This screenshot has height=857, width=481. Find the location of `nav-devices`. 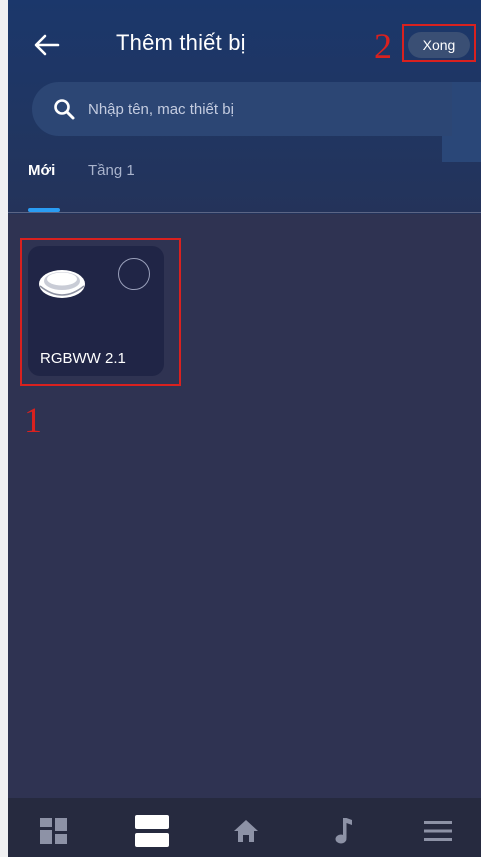

nav-devices is located at coordinates (152, 831).